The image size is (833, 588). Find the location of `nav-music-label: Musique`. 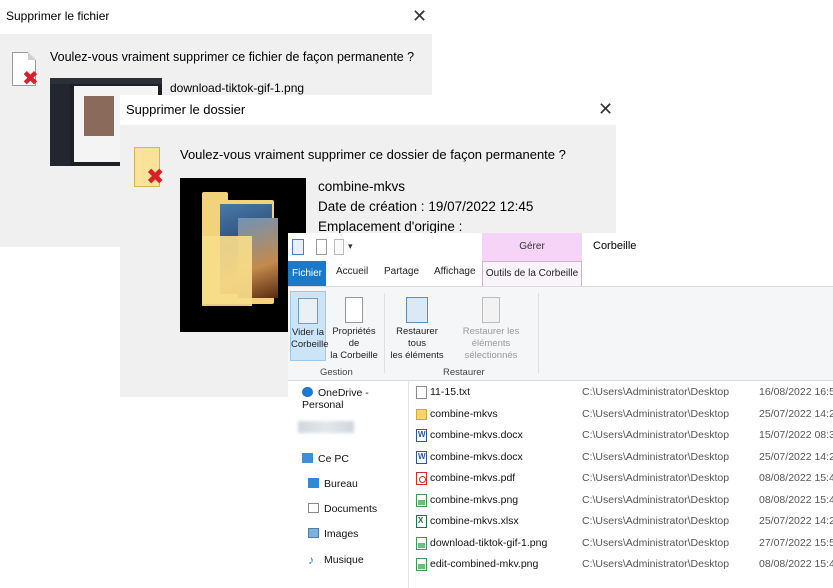

nav-music-label: Musique is located at coordinates (344, 560).